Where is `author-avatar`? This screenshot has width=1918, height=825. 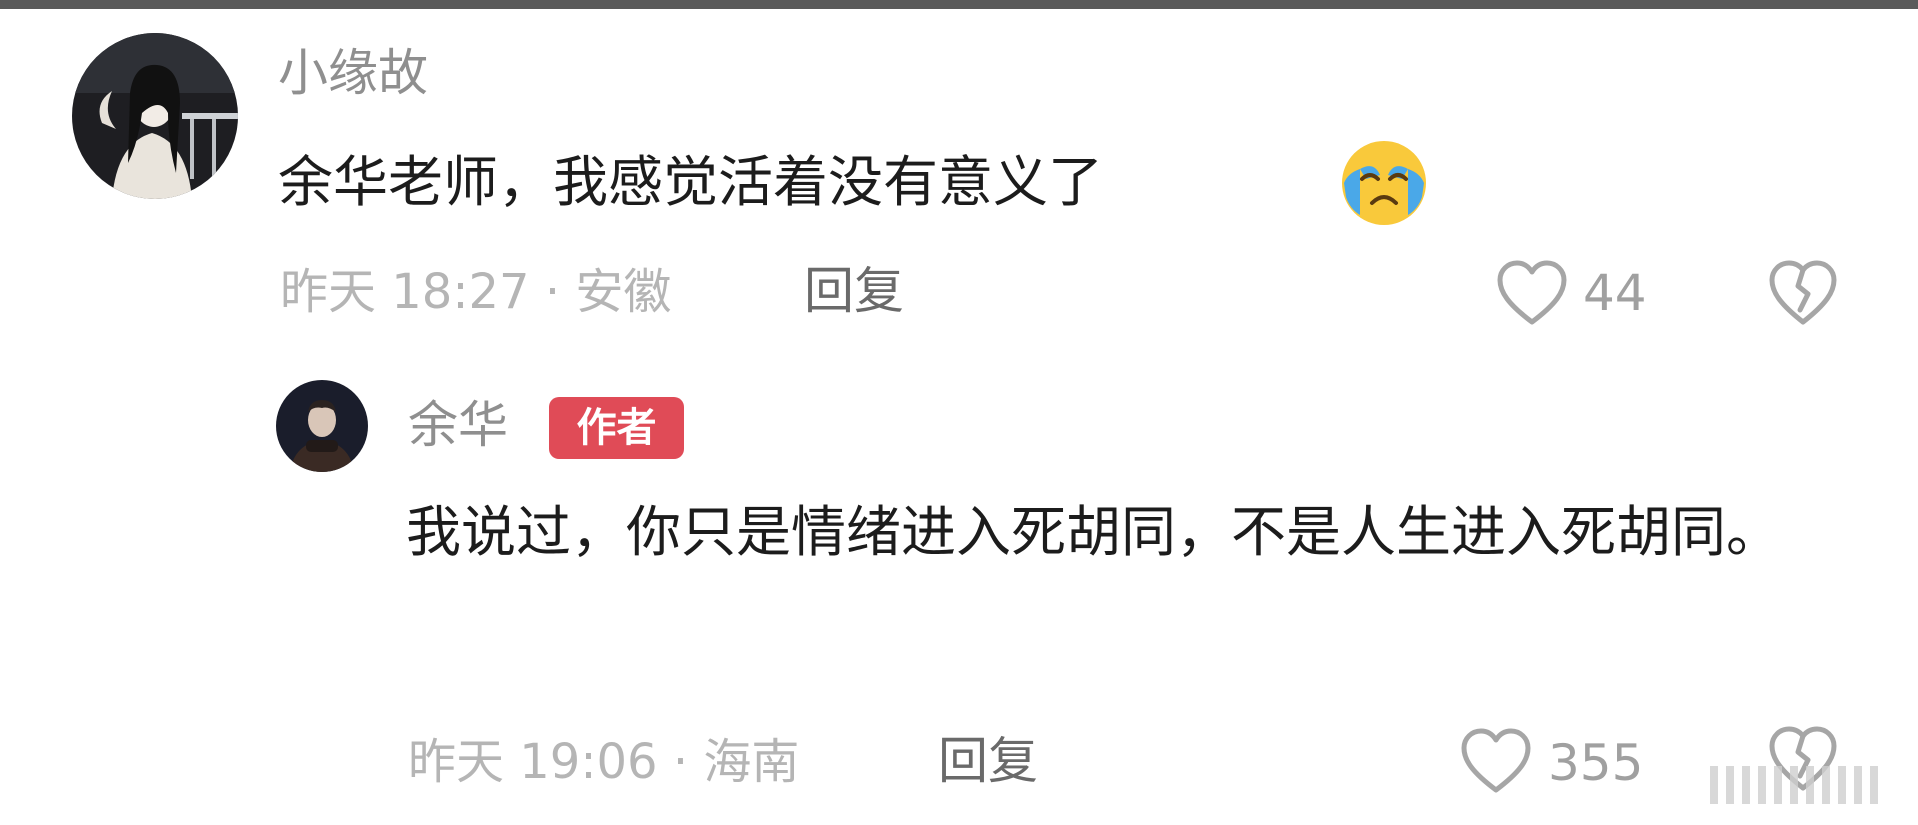
author-avatar is located at coordinates (322, 426).